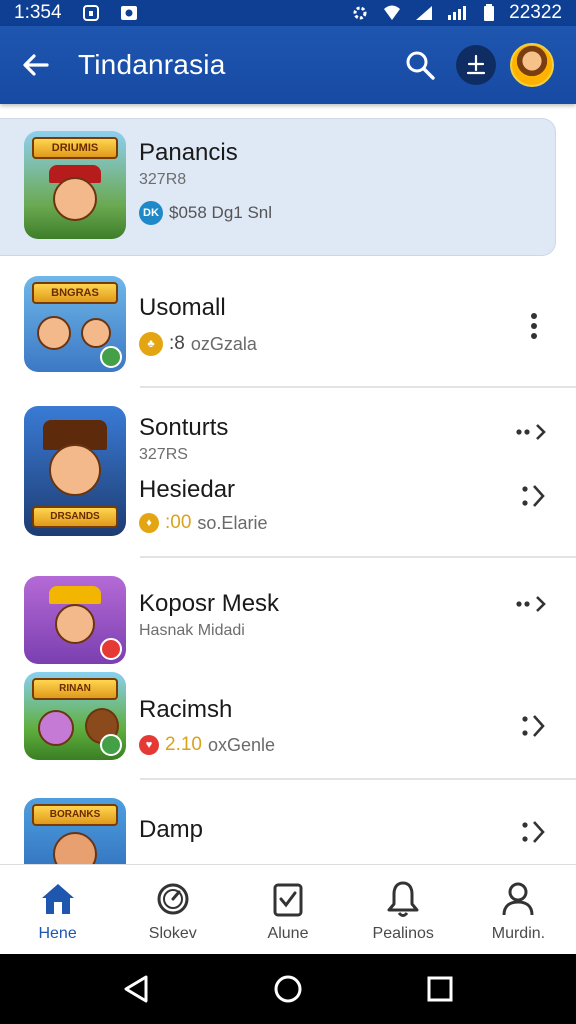 The width and height of the screenshot is (576, 1024). I want to click on shield-icon, so click(90, 13).